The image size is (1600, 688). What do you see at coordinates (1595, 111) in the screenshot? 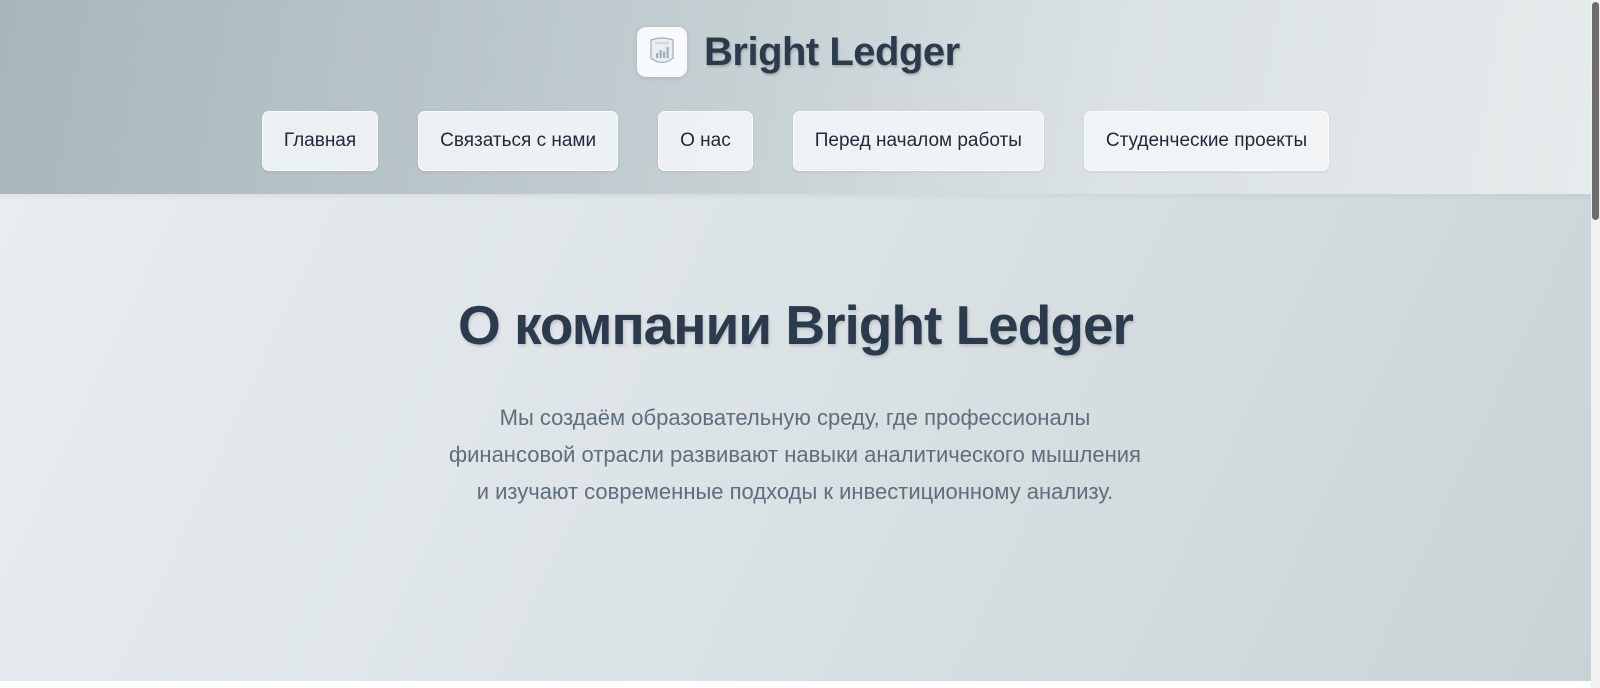
I see `scrollbar-thumb` at bounding box center [1595, 111].